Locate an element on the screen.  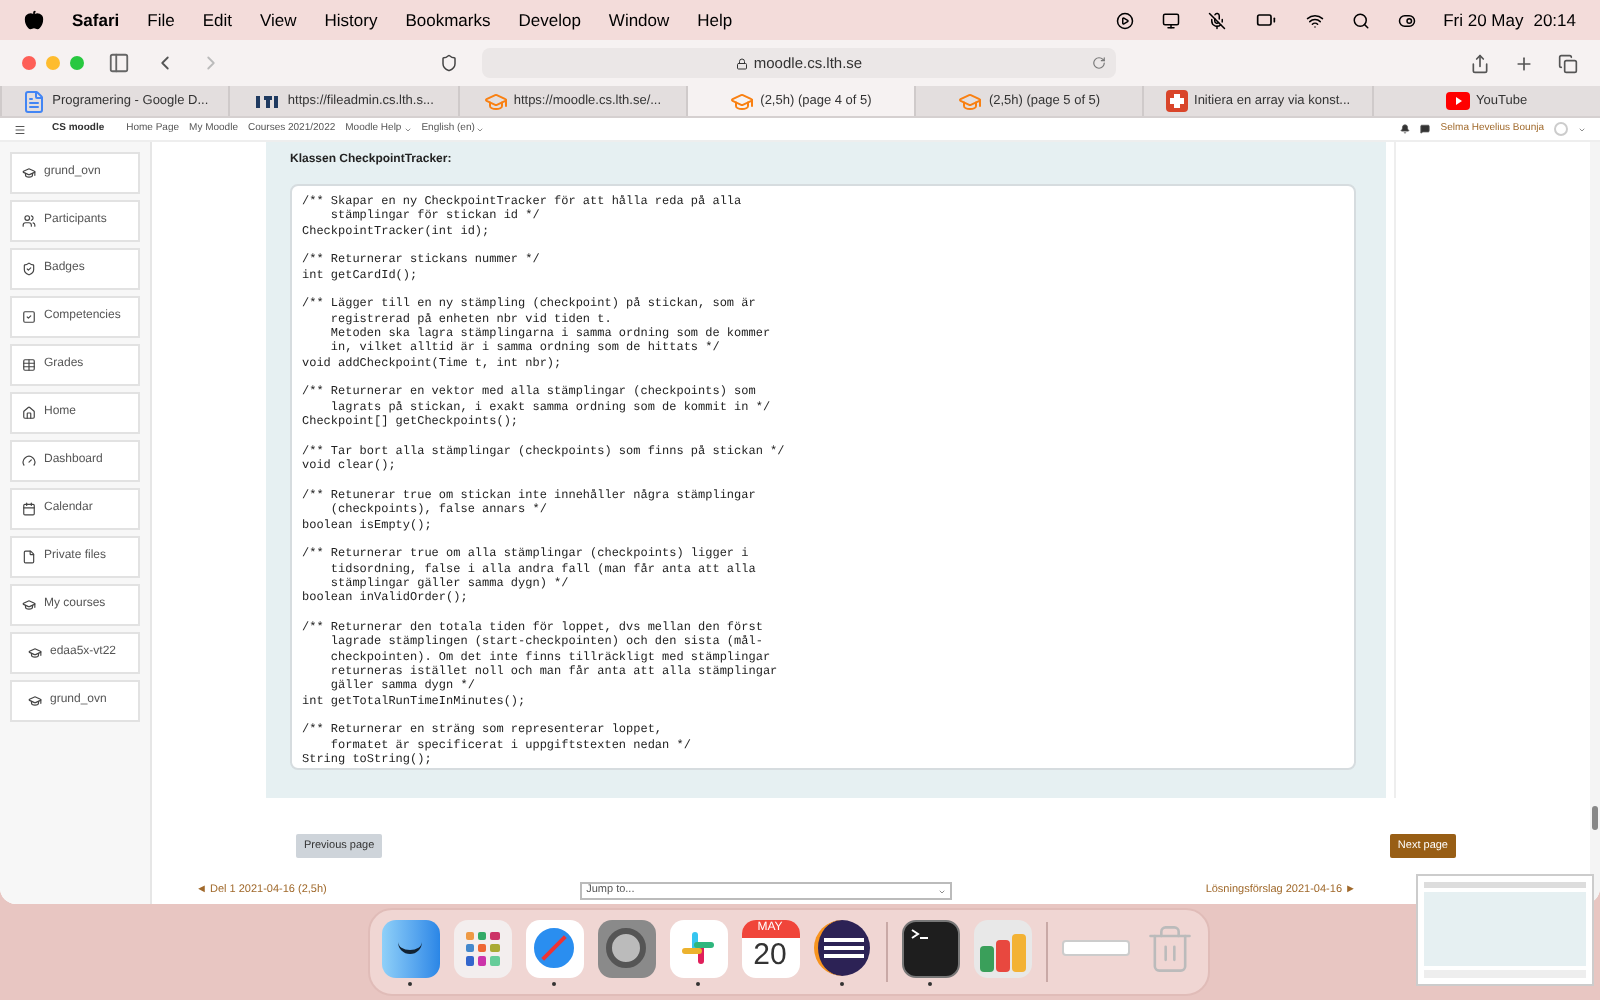
calendar-icon is located at coordinates (29, 509).